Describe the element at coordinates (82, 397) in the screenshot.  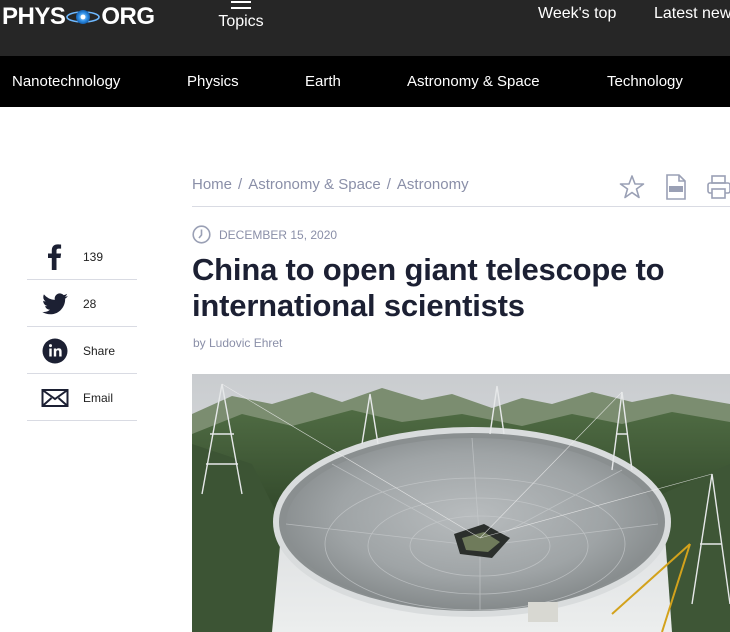
I see `share-email: Email` at that location.